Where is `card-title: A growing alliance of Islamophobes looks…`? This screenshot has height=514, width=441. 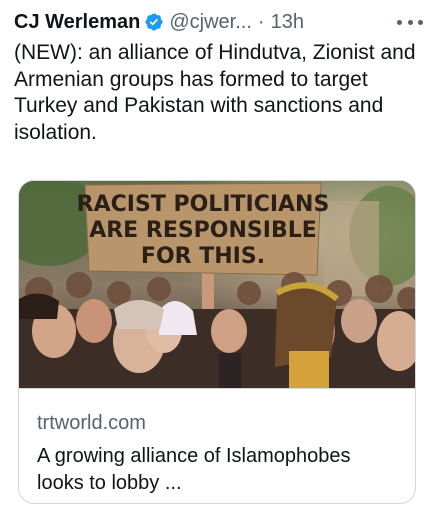
card-title: A growing alliance of Islamophobes looks… is located at coordinates (194, 469).